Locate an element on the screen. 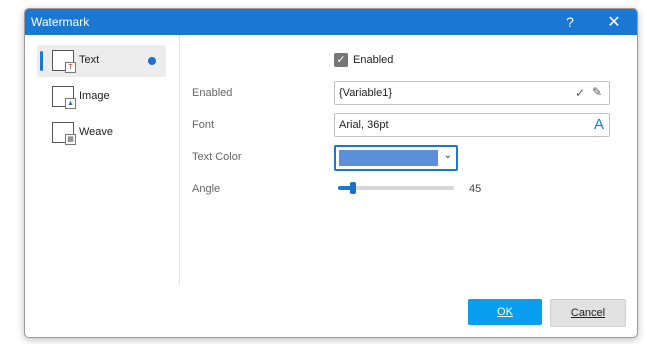  angle-slider-thumb is located at coordinates (353, 188).